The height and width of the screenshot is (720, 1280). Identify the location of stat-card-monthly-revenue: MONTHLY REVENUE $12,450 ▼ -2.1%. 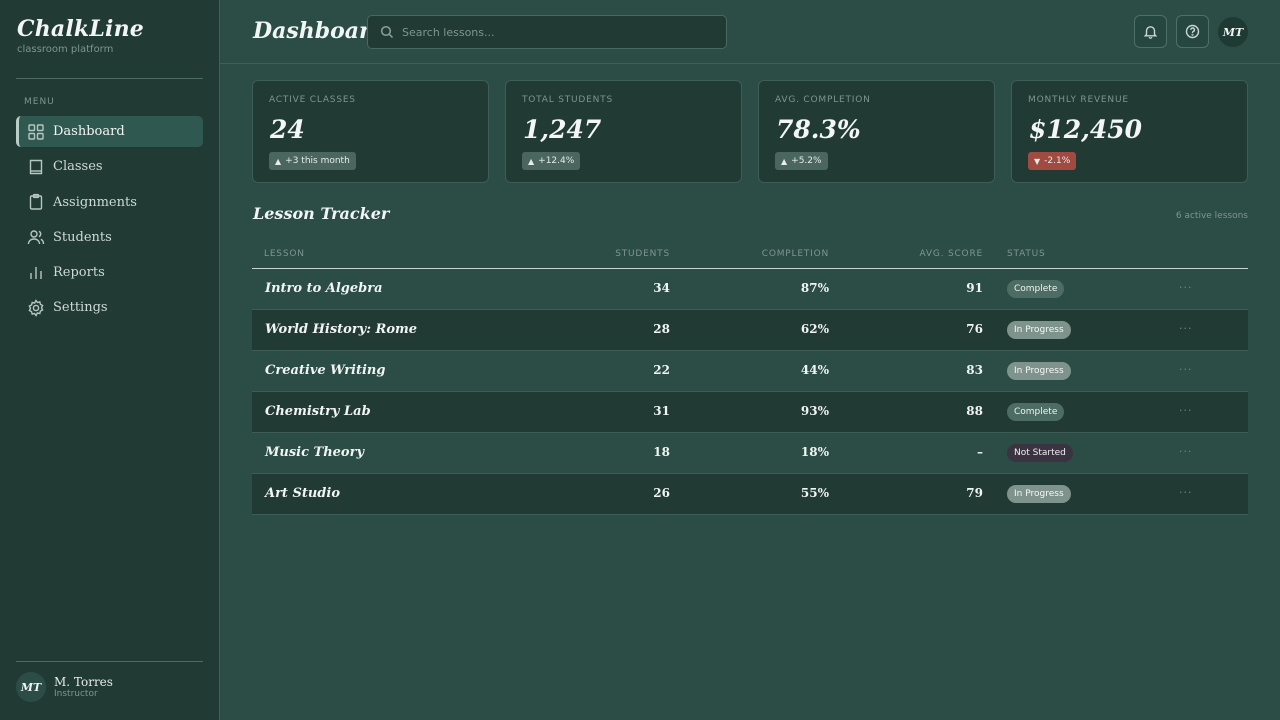
(1129, 131).